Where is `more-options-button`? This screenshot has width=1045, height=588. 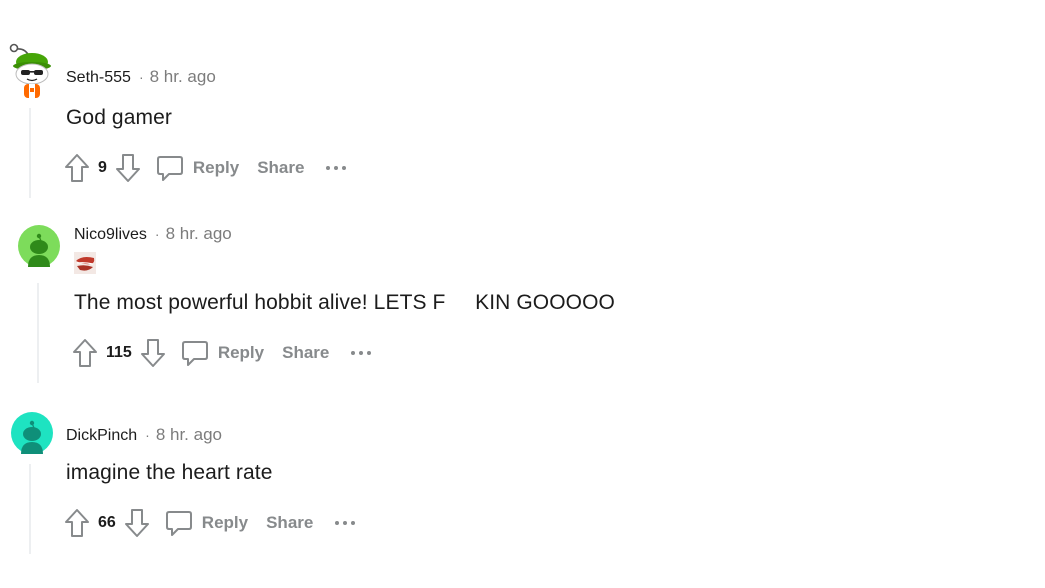
more-options-button is located at coordinates (347, 523).